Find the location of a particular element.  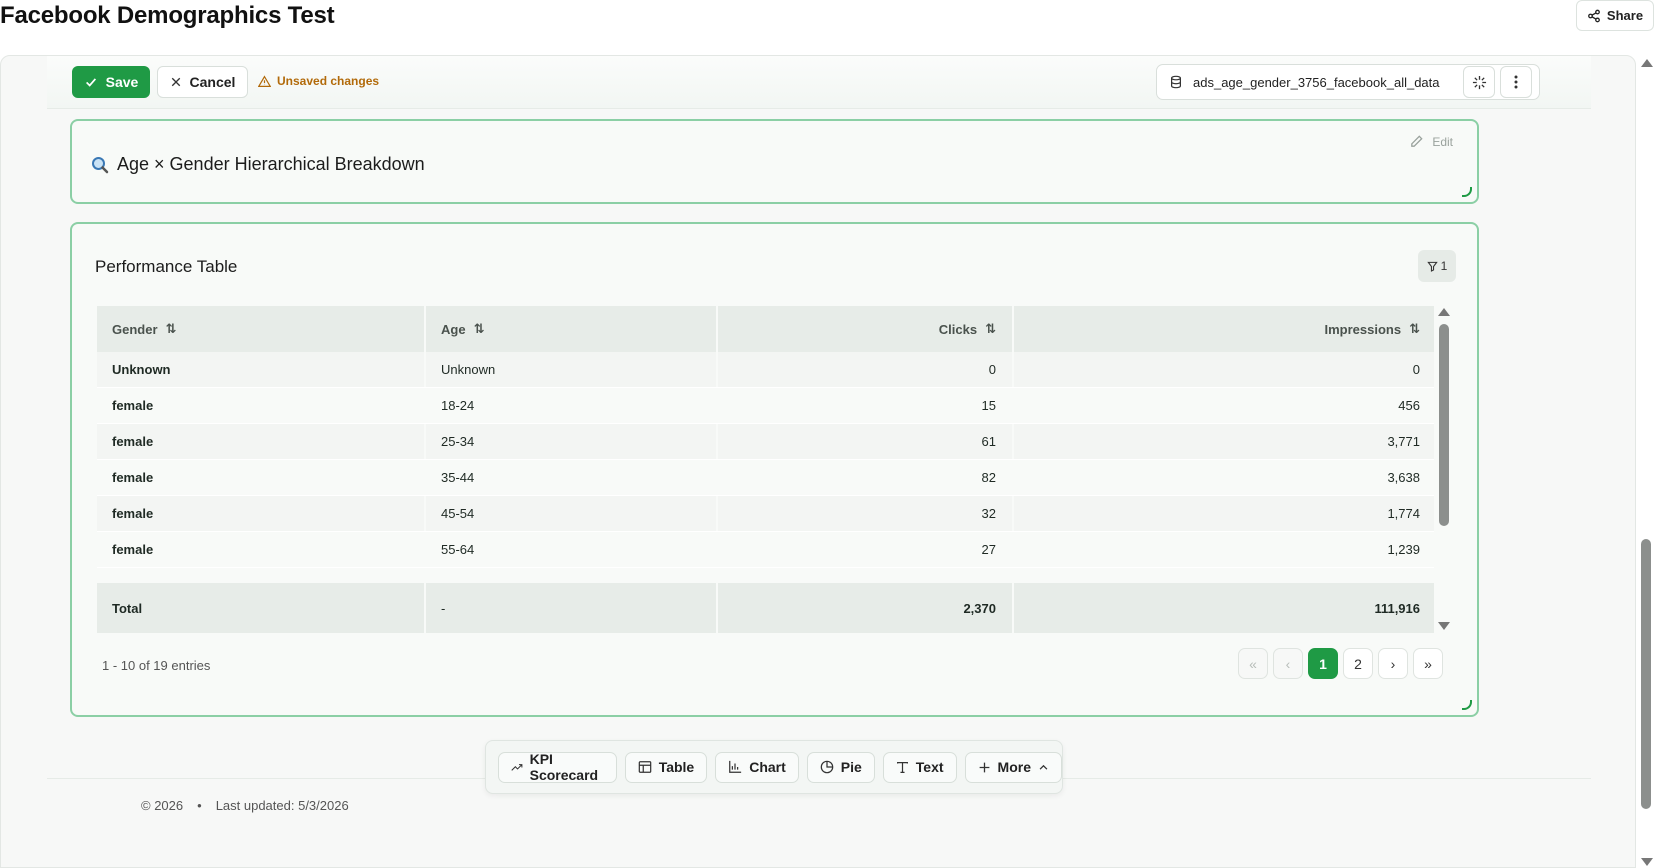

last-page-button: » is located at coordinates (1428, 663).